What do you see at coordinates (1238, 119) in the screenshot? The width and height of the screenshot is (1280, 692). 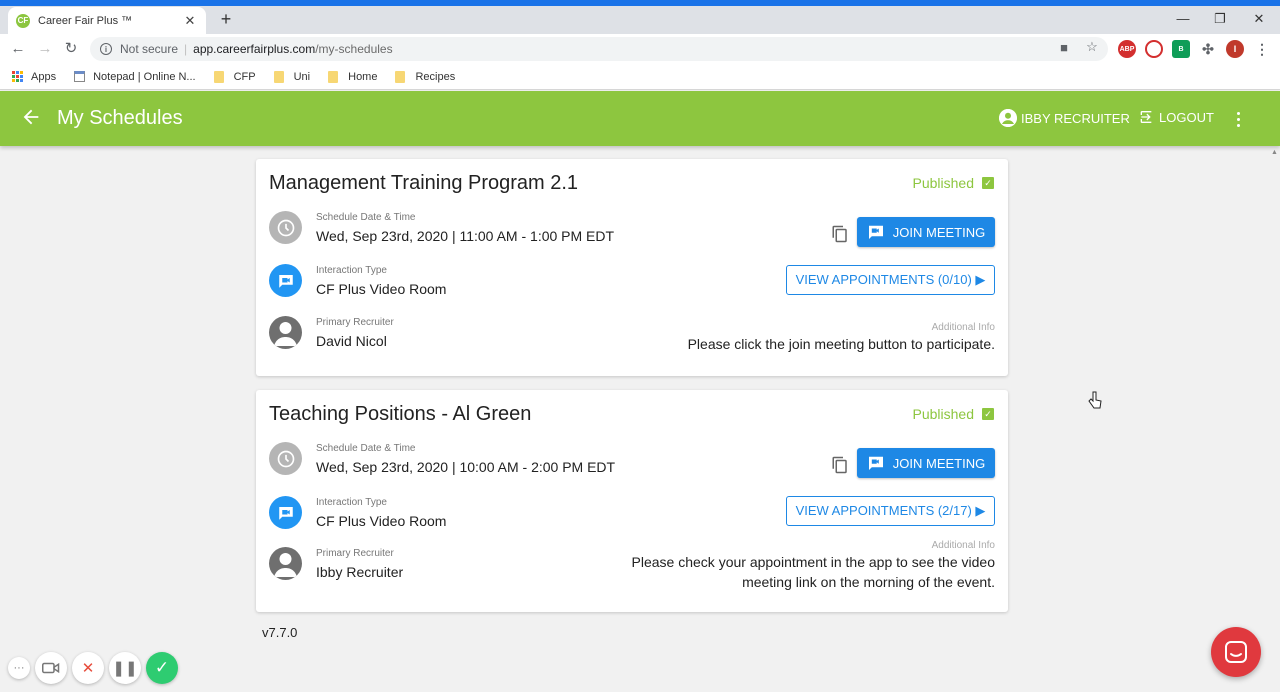 I see `more-options-icon` at bounding box center [1238, 119].